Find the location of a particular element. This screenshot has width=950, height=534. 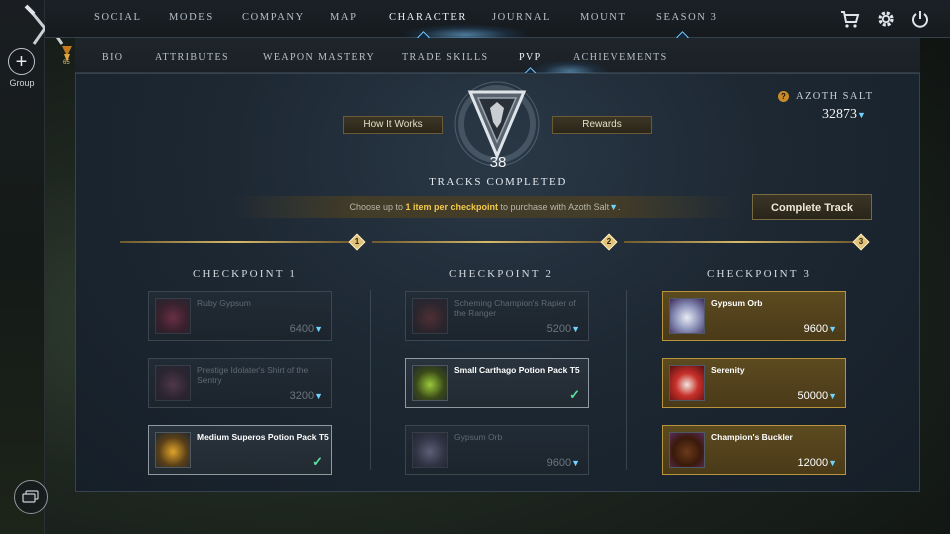

rapier-icon is located at coordinates (430, 316).